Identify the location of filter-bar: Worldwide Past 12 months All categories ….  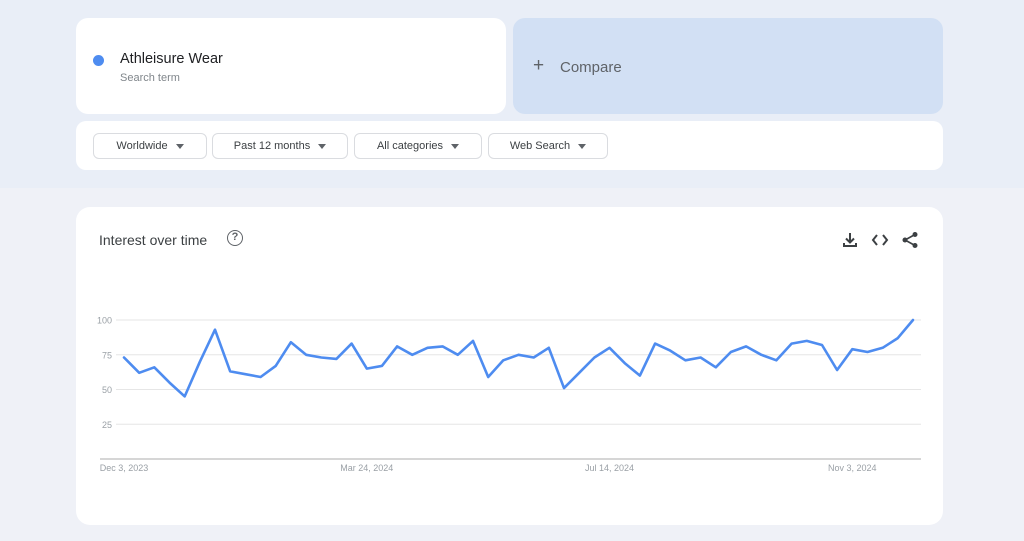
(509, 145).